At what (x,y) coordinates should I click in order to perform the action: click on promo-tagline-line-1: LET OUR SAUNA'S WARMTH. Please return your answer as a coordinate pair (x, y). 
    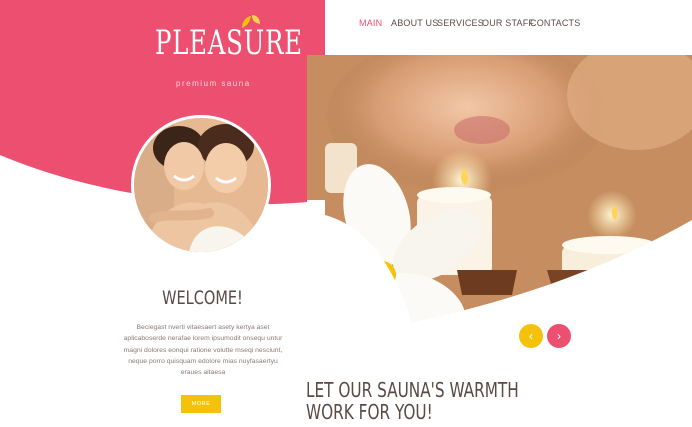
    Looking at the image, I should click on (412, 390).